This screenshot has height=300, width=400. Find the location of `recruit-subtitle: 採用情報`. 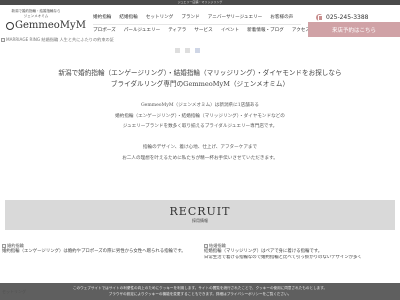

recruit-subtitle: 採用情報 is located at coordinates (200, 220).